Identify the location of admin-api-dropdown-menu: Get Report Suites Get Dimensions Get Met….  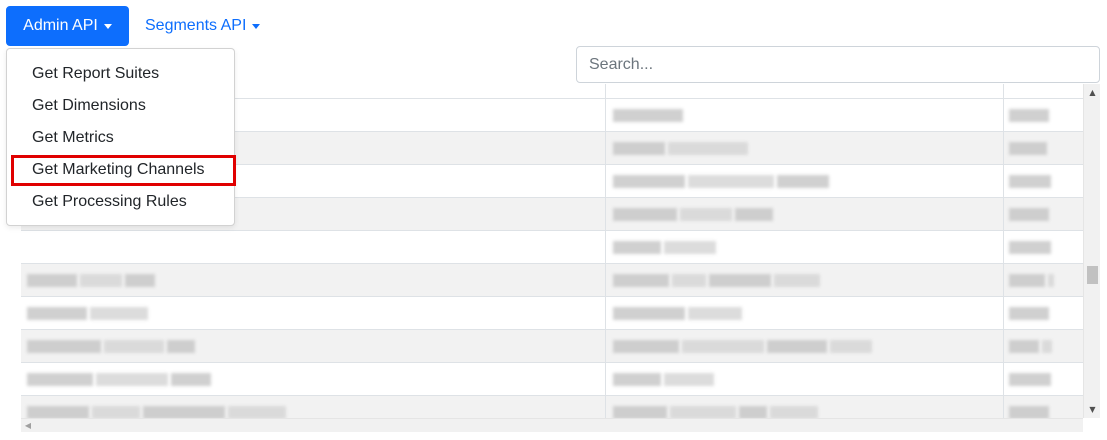
(121, 137).